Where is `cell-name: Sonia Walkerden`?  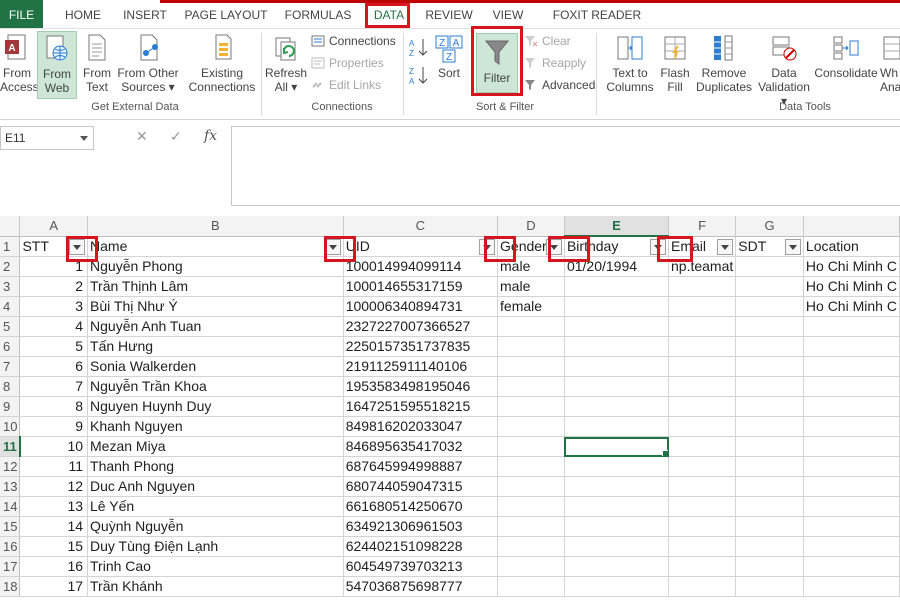
cell-name: Sonia Walkerden is located at coordinates (215, 366).